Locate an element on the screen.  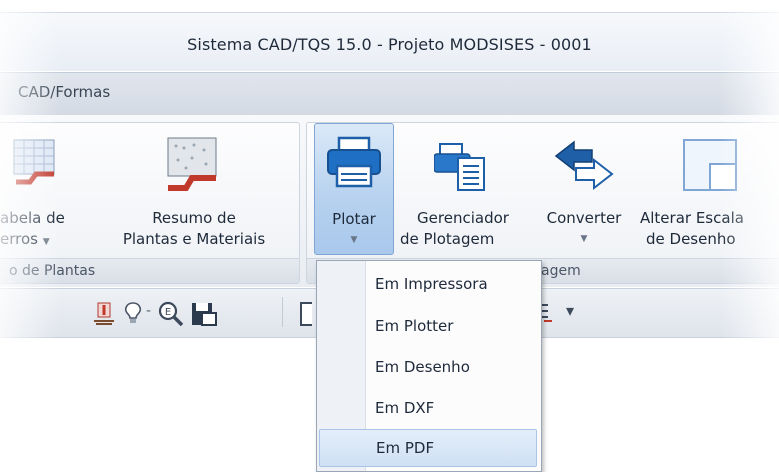
alterar-label-2: de Desenho is located at coordinates (691, 239).